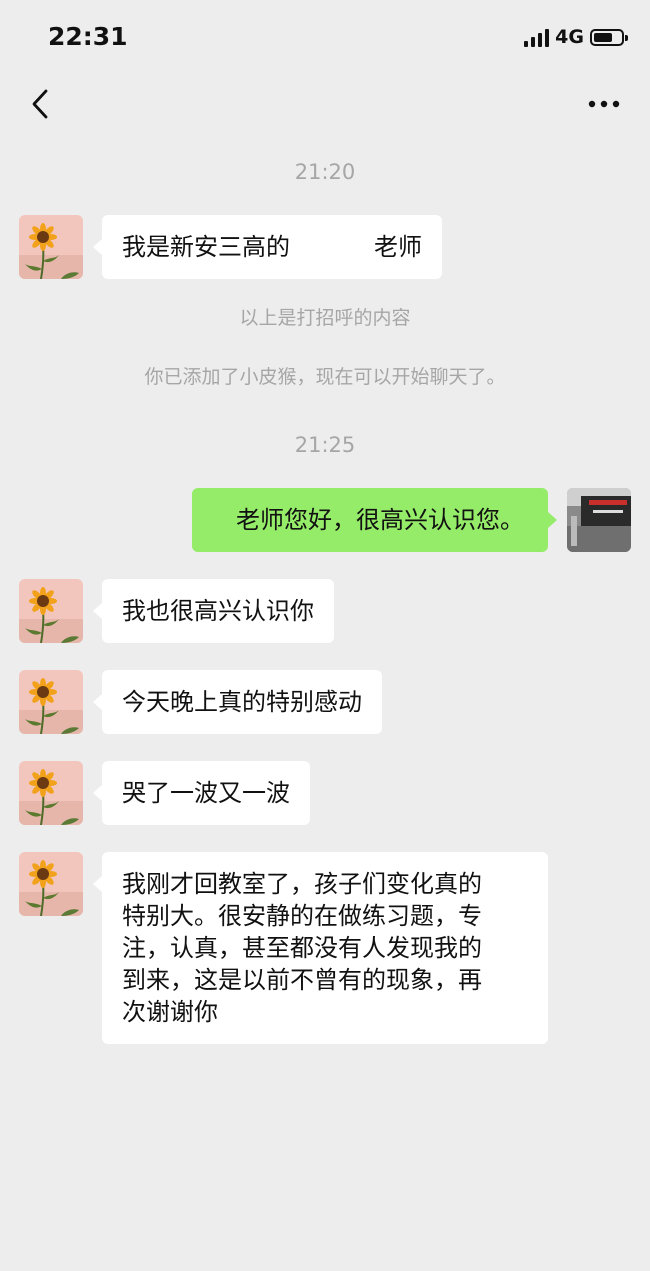  What do you see at coordinates (218, 611) in the screenshot?
I see `message-text: 我也很高兴认识你` at bounding box center [218, 611].